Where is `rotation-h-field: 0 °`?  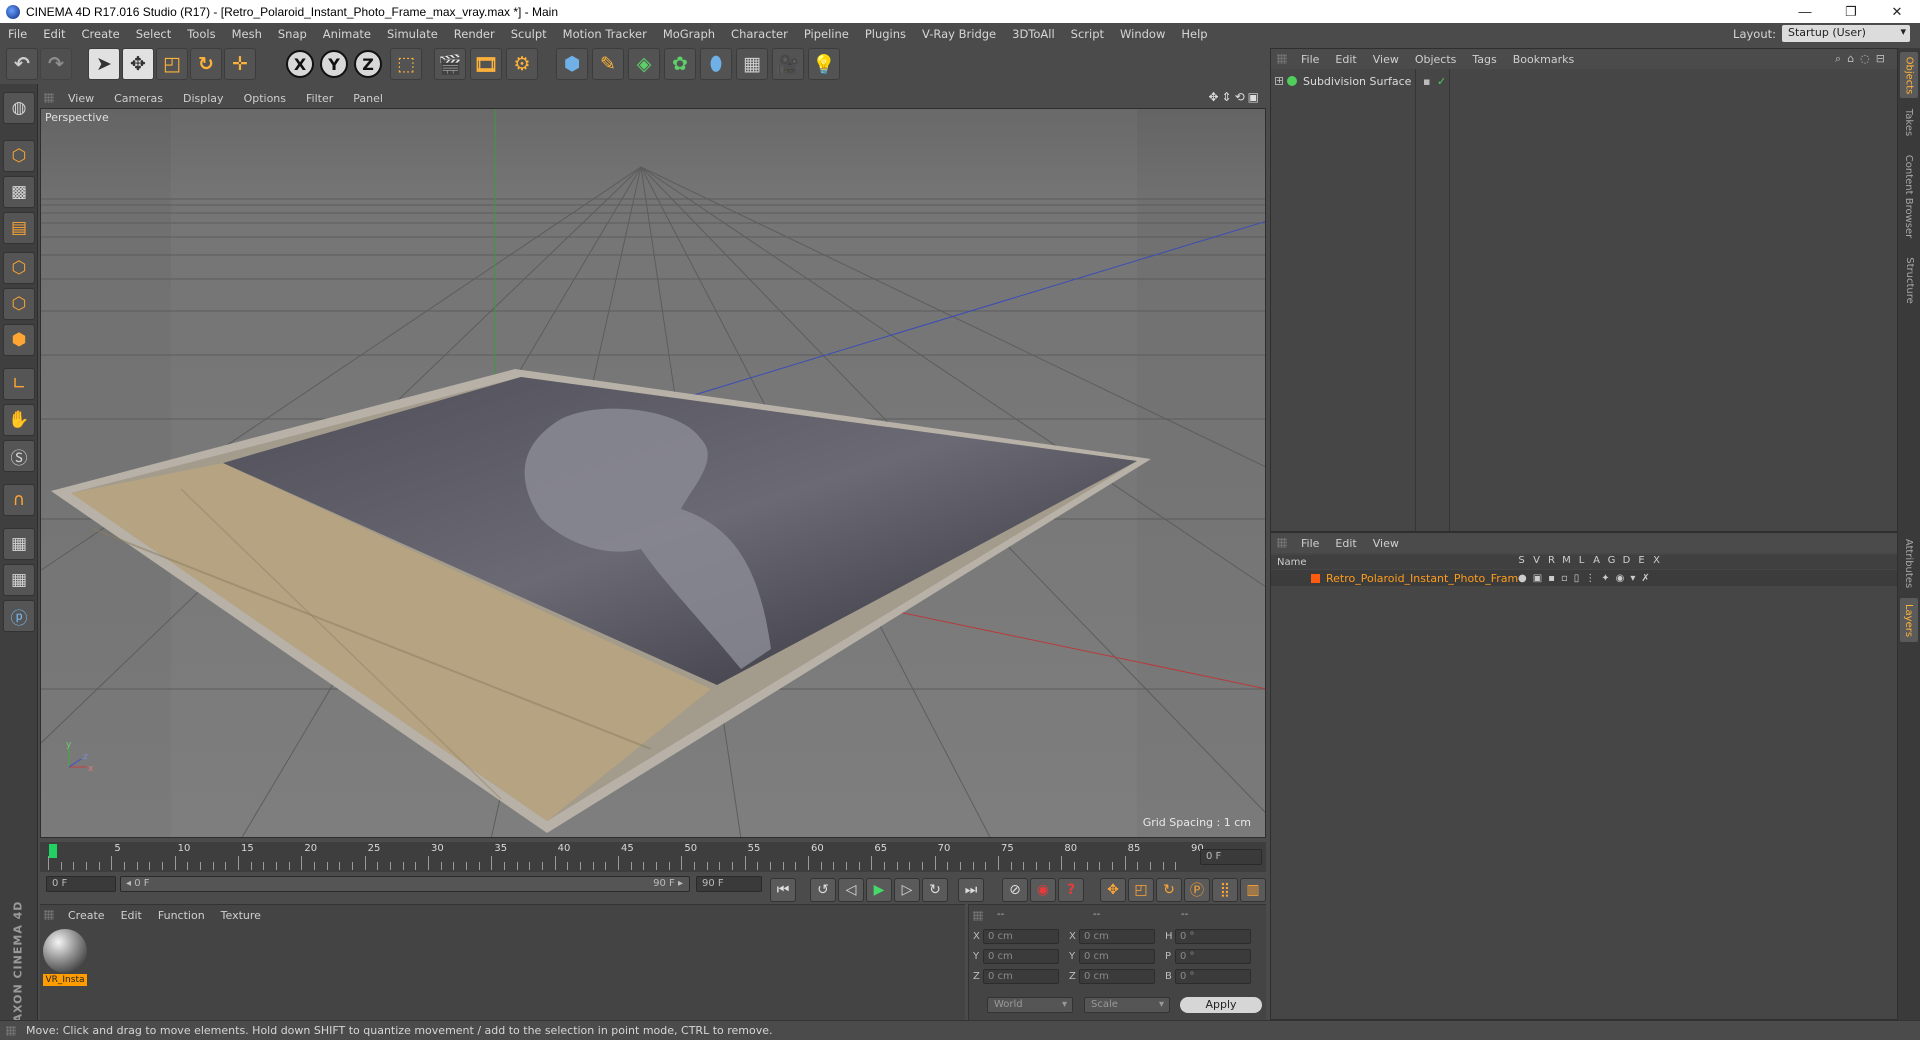 rotation-h-field: 0 ° is located at coordinates (1213, 936).